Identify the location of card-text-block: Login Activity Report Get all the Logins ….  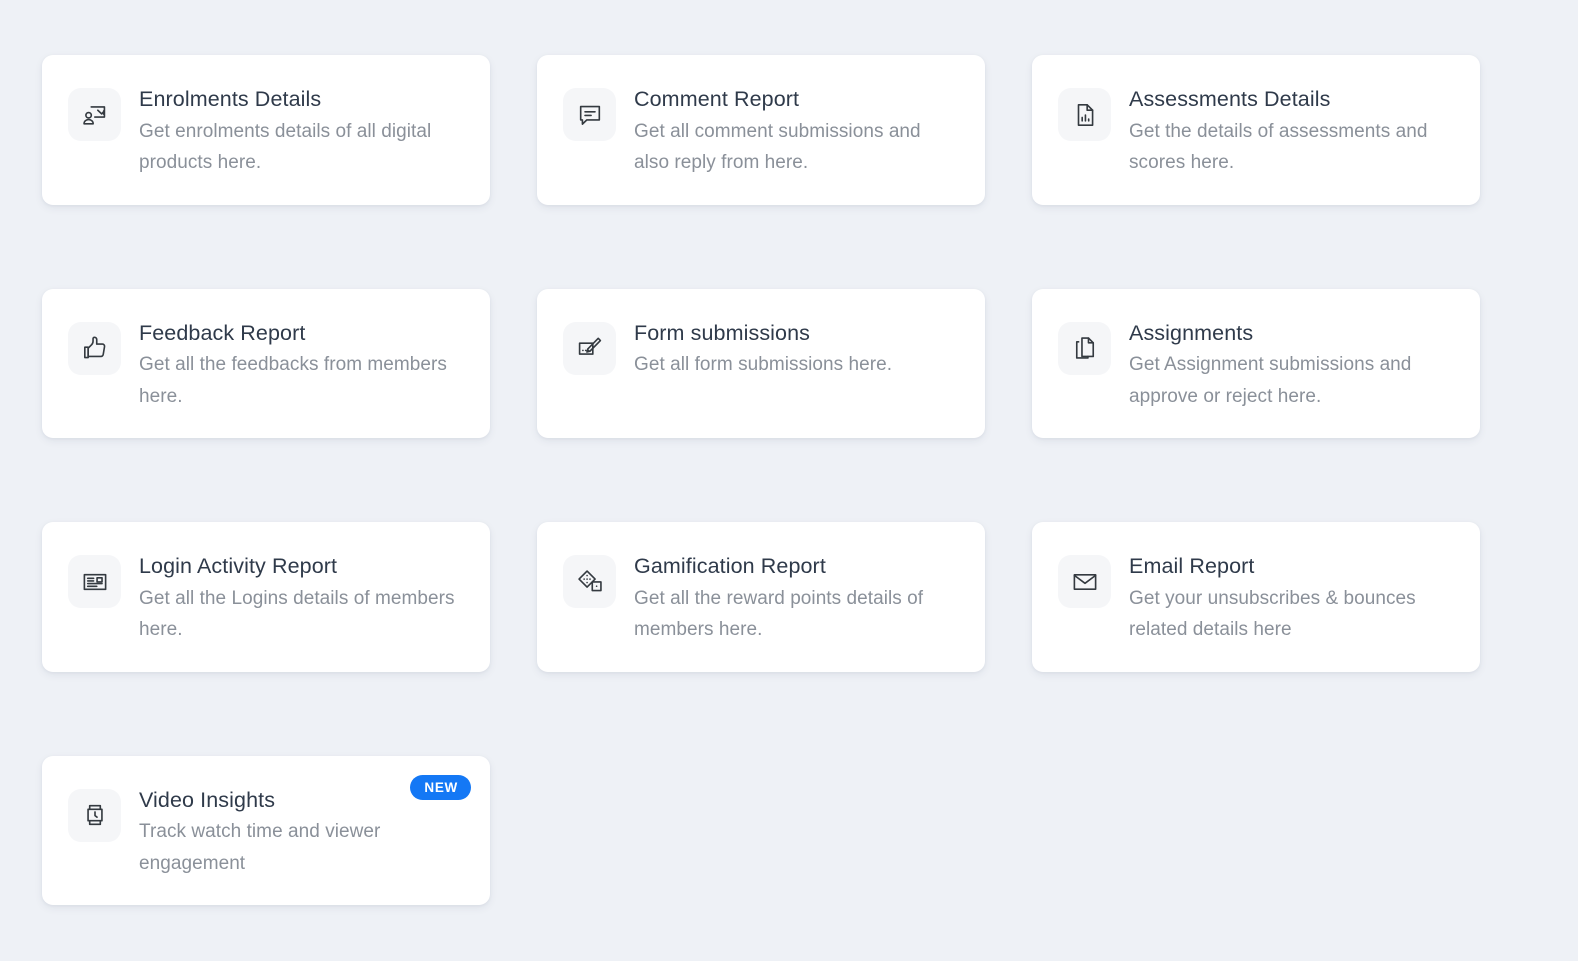
(301, 599).